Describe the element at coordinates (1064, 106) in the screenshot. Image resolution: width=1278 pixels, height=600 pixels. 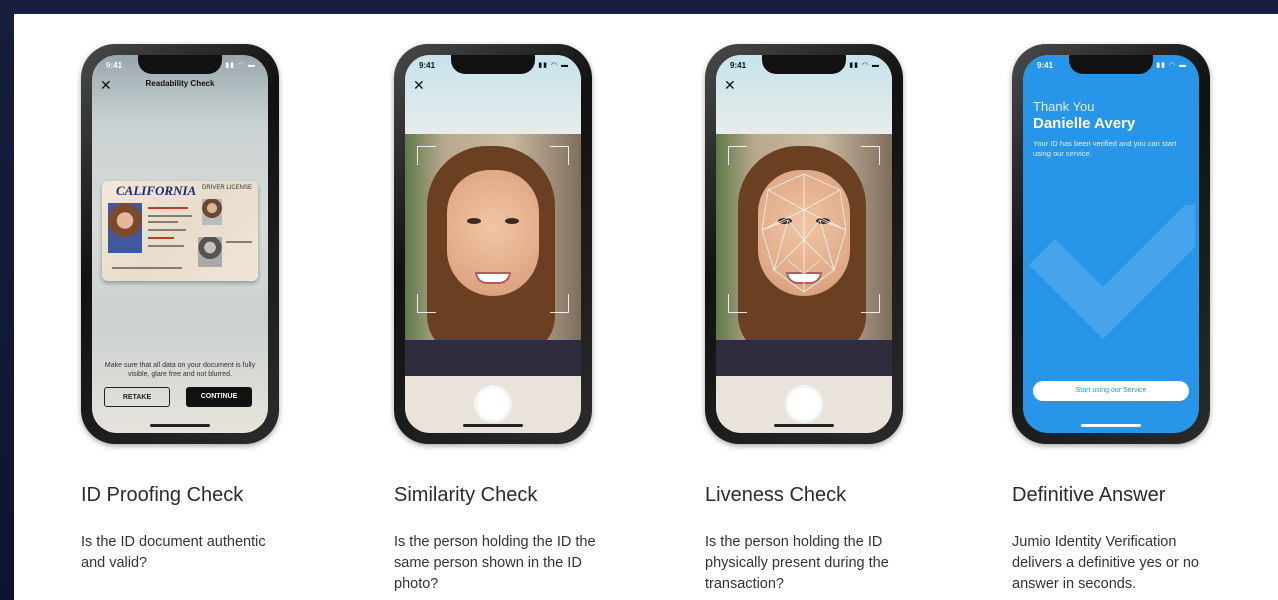
I see `thank-you-text: Thank You` at that location.